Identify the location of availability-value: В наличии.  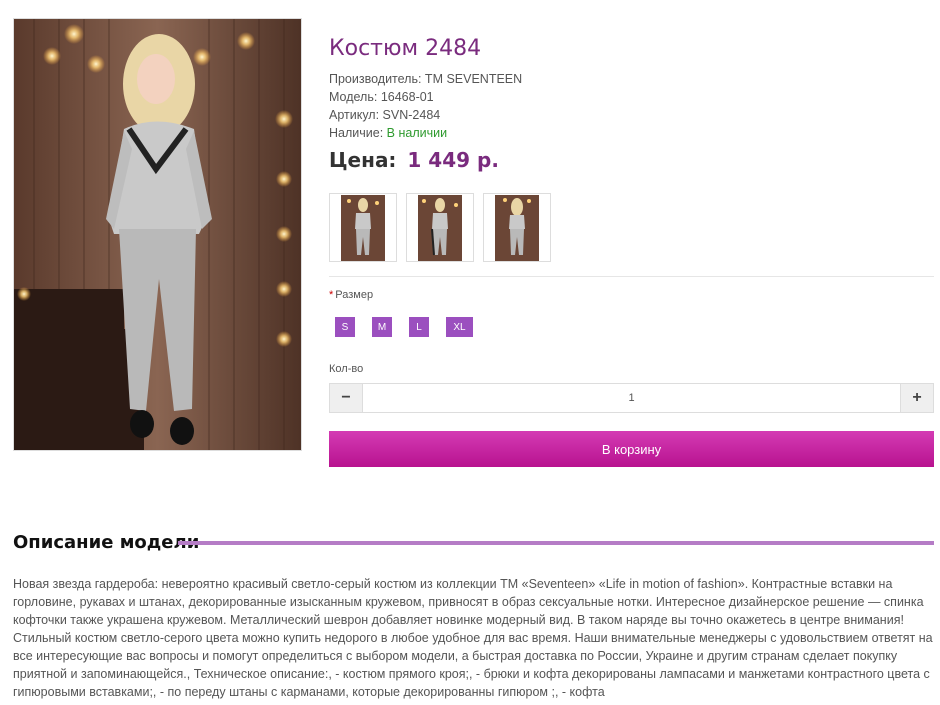
(417, 133).